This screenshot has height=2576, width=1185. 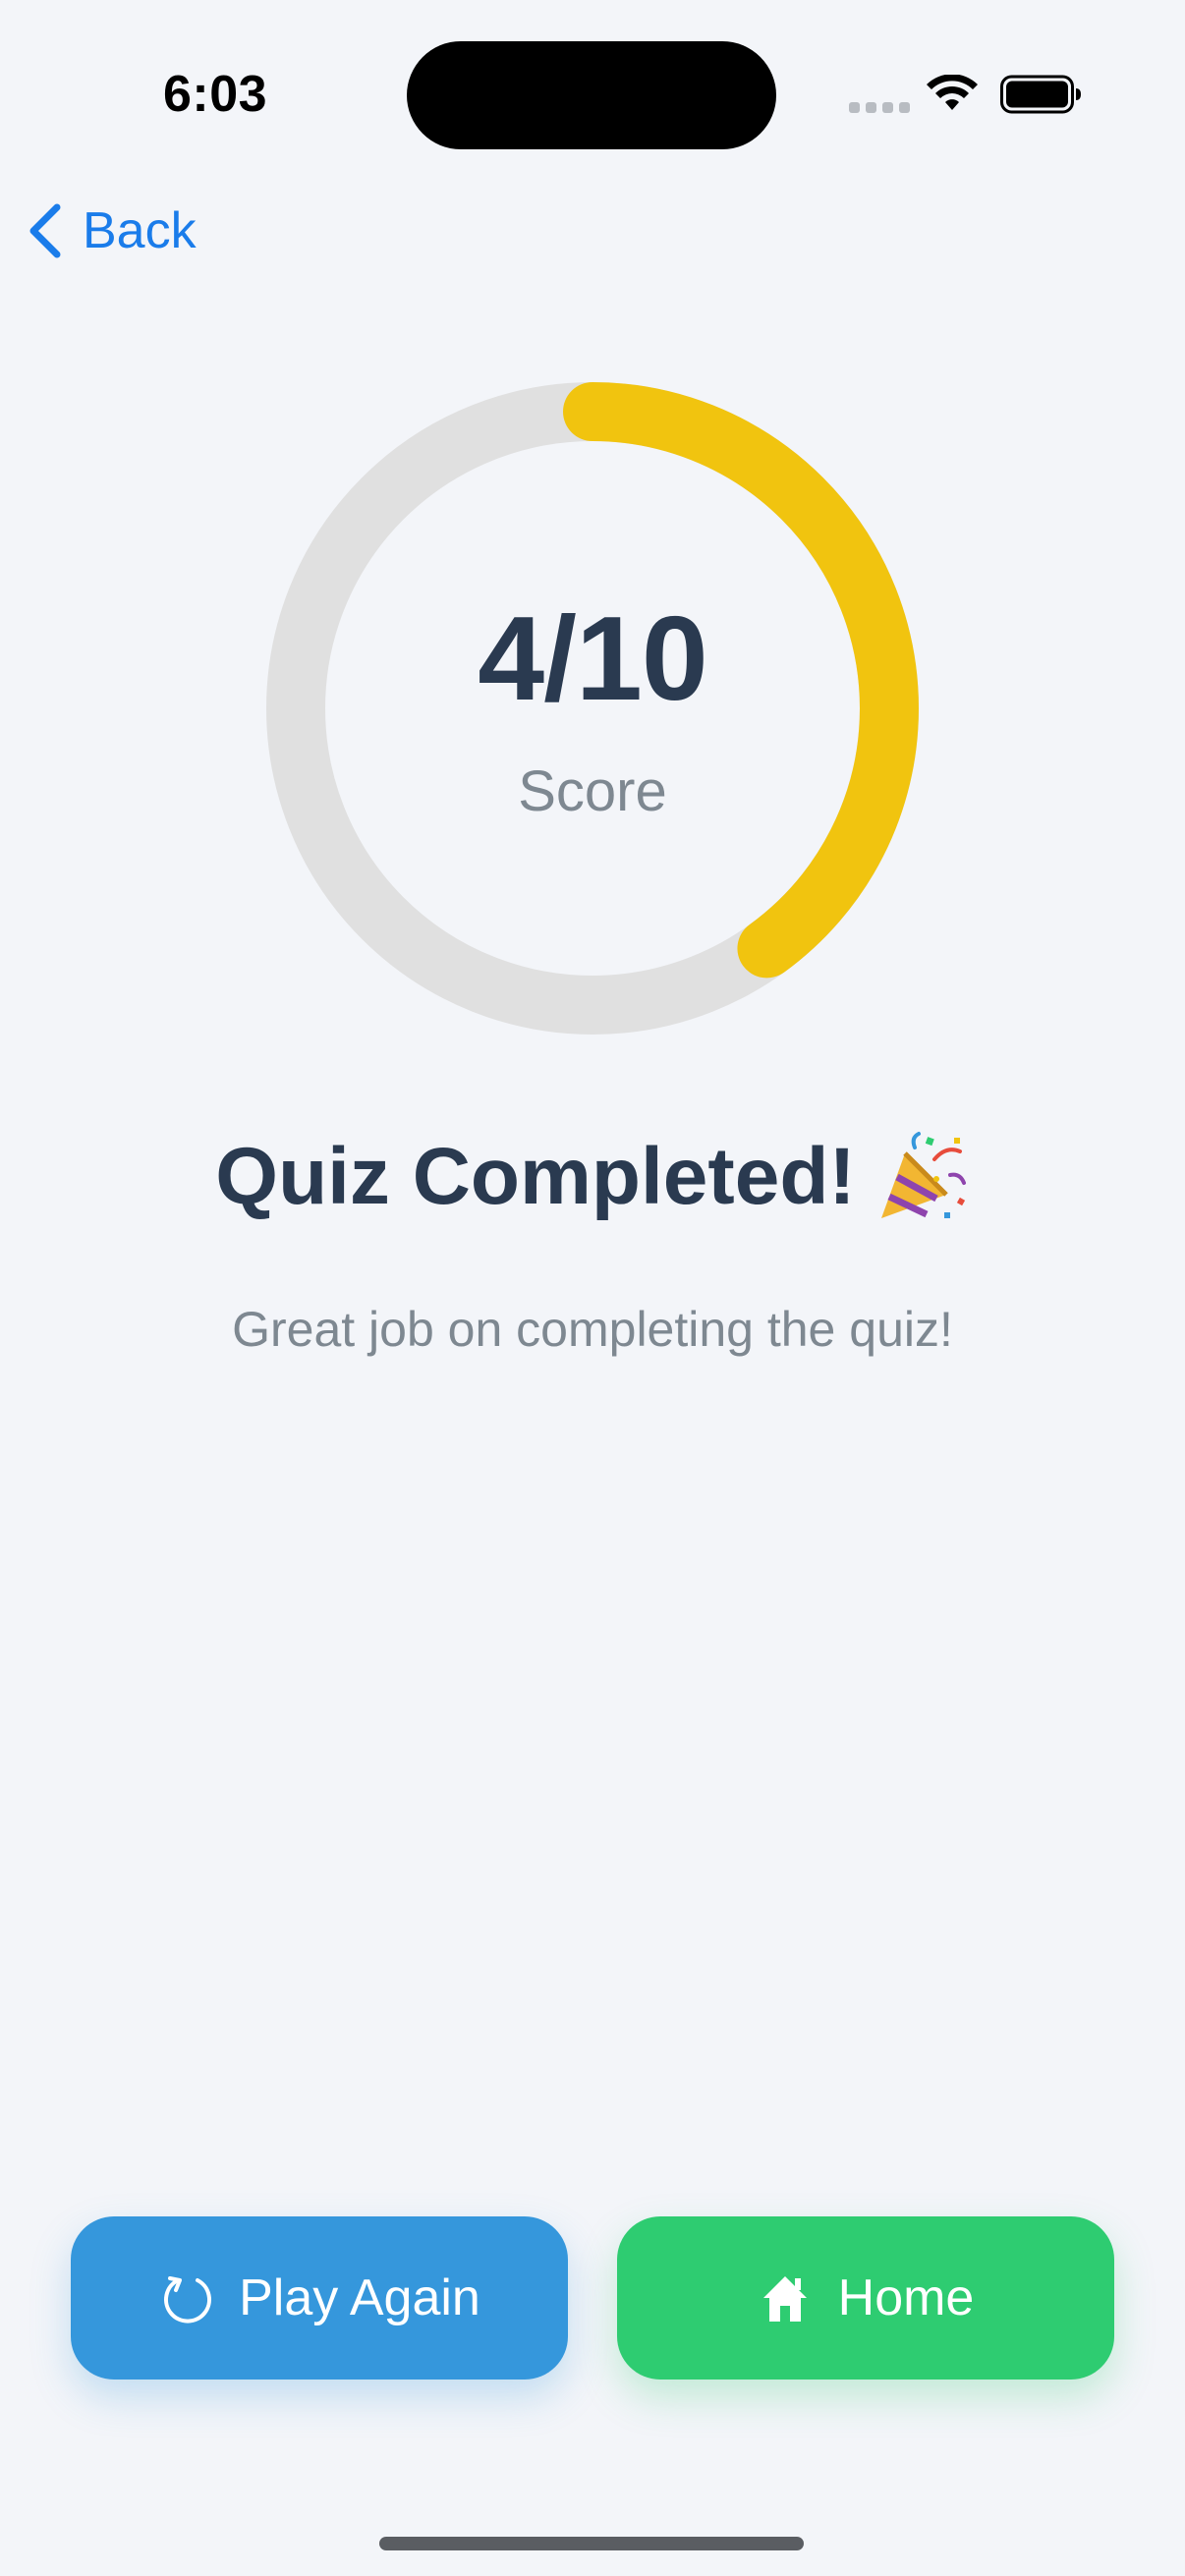 I want to click on home-button: Home, so click(x=866, y=2298).